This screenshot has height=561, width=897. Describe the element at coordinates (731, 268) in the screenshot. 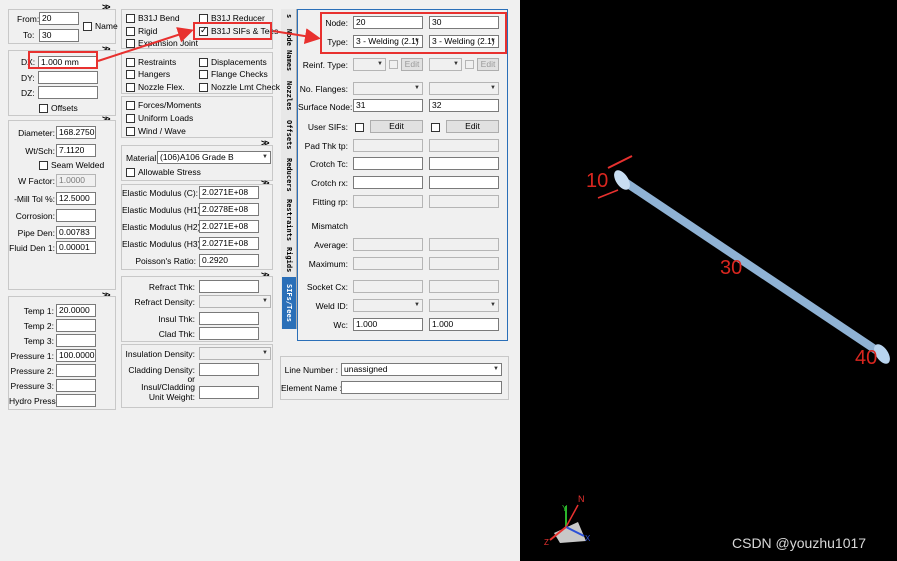

I see `node-label-30: 30` at that location.